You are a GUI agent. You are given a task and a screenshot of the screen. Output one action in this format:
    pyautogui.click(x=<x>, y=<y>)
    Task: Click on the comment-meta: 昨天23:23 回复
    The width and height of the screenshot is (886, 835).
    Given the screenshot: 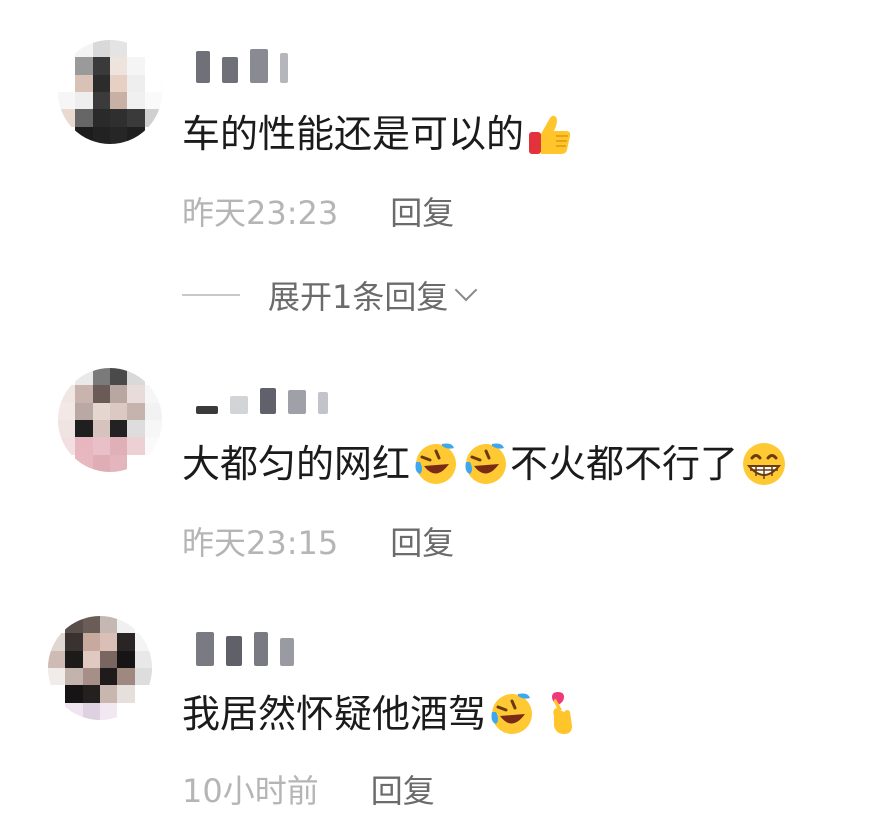 What is the action you would take?
    pyautogui.click(x=318, y=211)
    